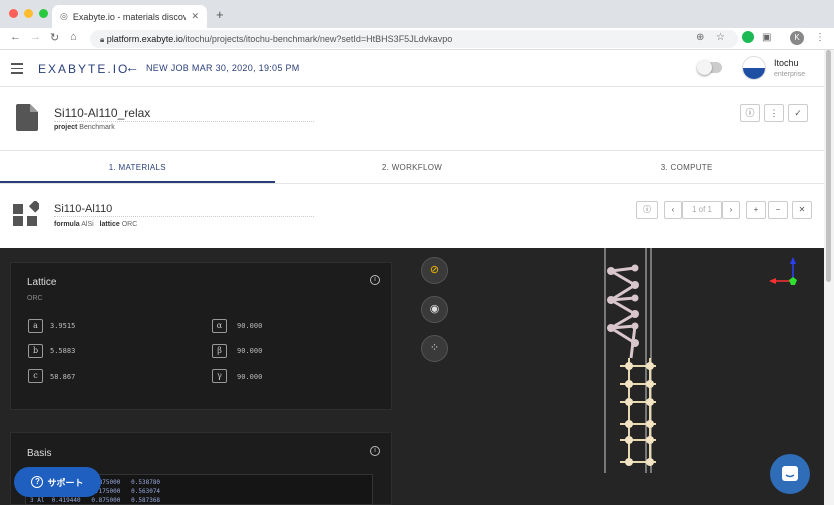 The height and width of the screenshot is (505, 834). What do you see at coordinates (434, 270) in the screenshot?
I see `disable-icon: ⊘` at bounding box center [434, 270].